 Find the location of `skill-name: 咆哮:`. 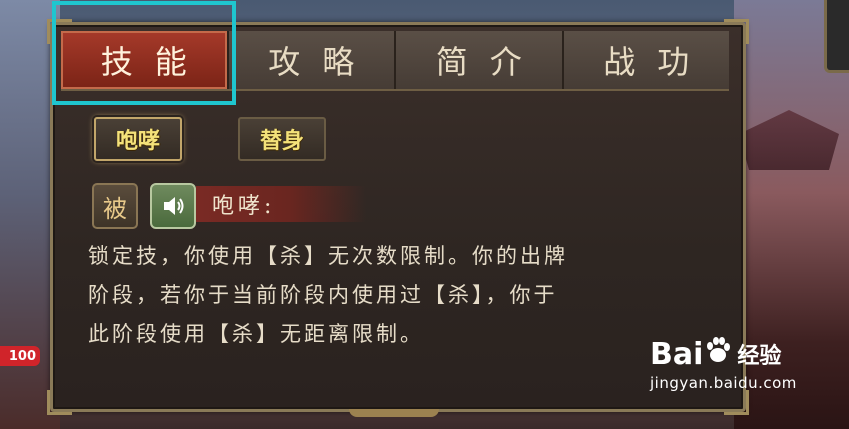

skill-name: 咆哮: is located at coordinates (244, 206).